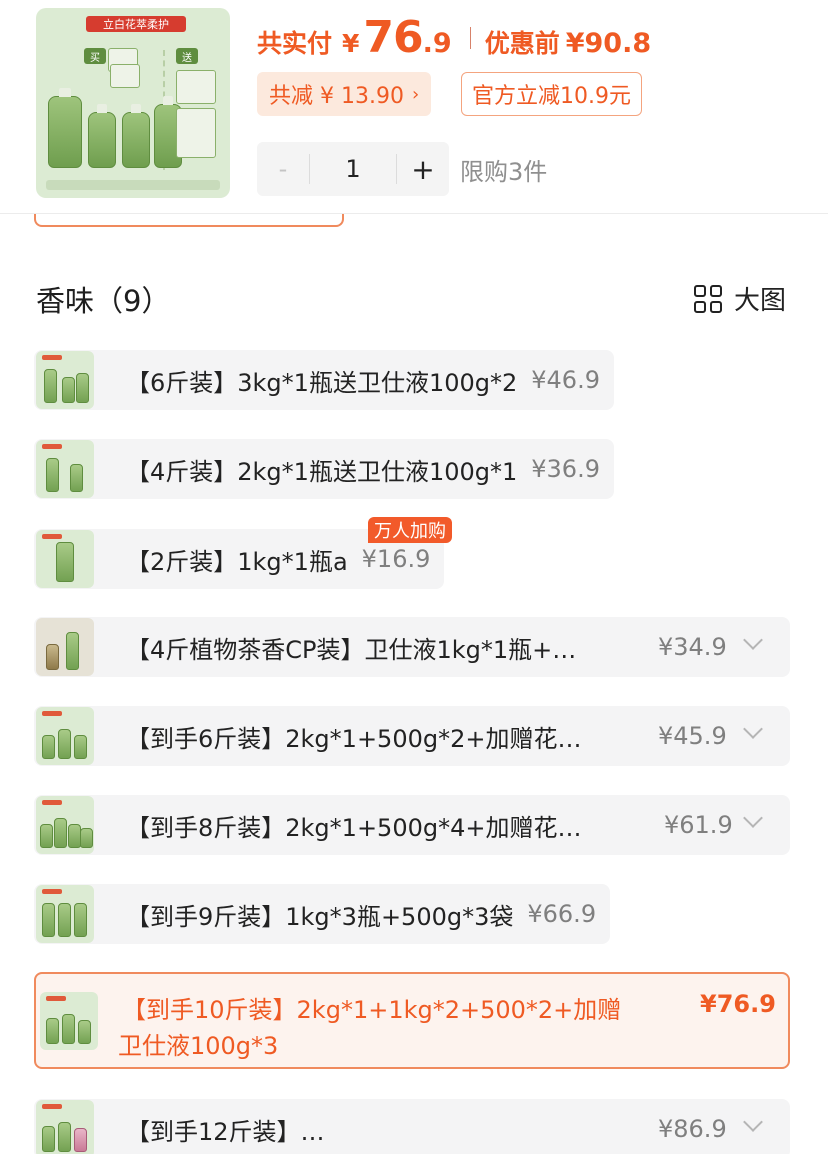 The image size is (828, 1154). What do you see at coordinates (698, 825) in the screenshot?
I see `option-price: ¥61.9` at bounding box center [698, 825].